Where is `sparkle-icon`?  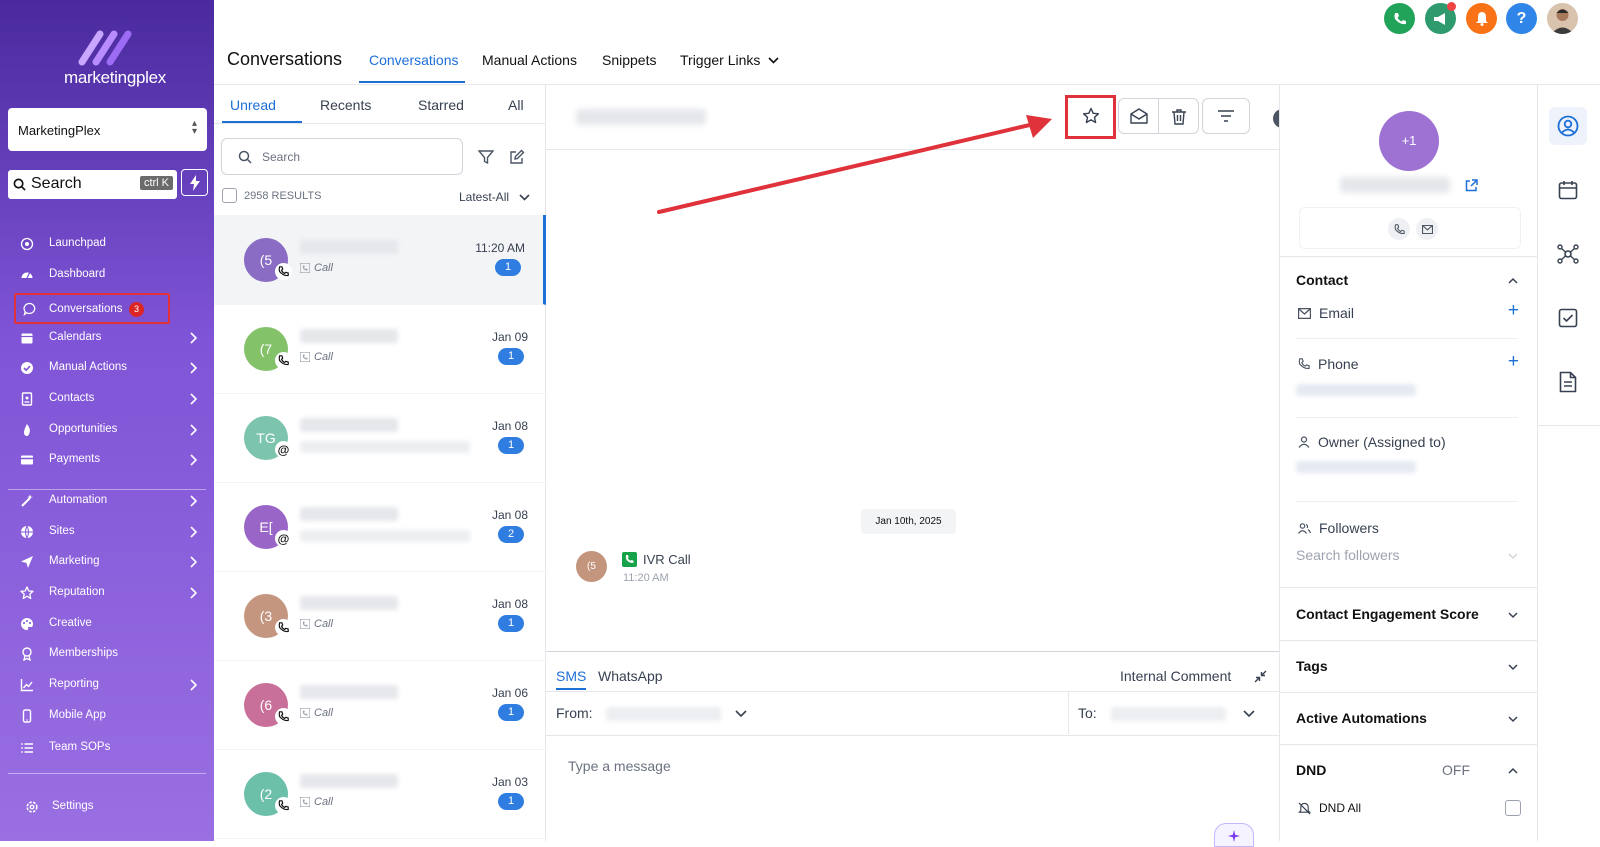 sparkle-icon is located at coordinates (1234, 836).